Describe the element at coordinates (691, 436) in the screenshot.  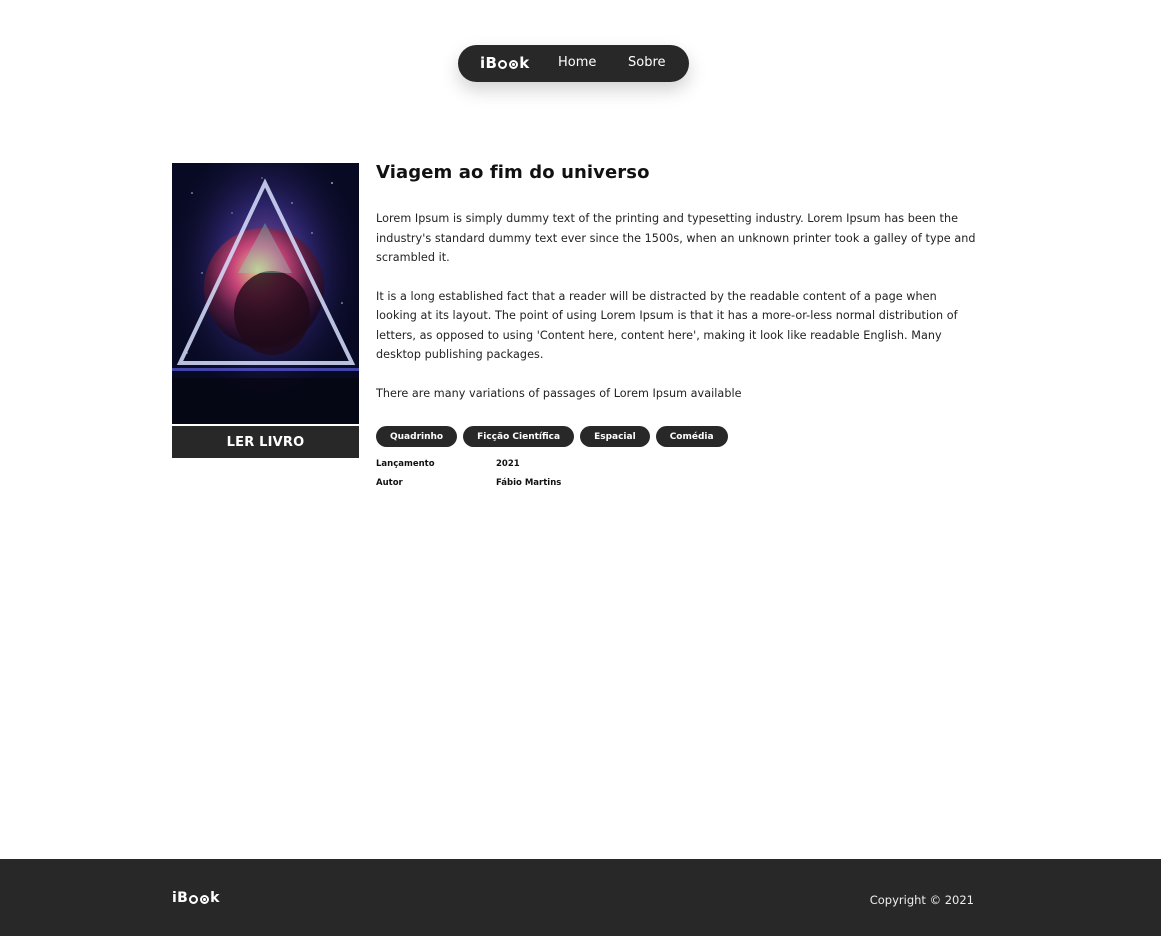
I see `tag-comedia: Comédia` at that location.